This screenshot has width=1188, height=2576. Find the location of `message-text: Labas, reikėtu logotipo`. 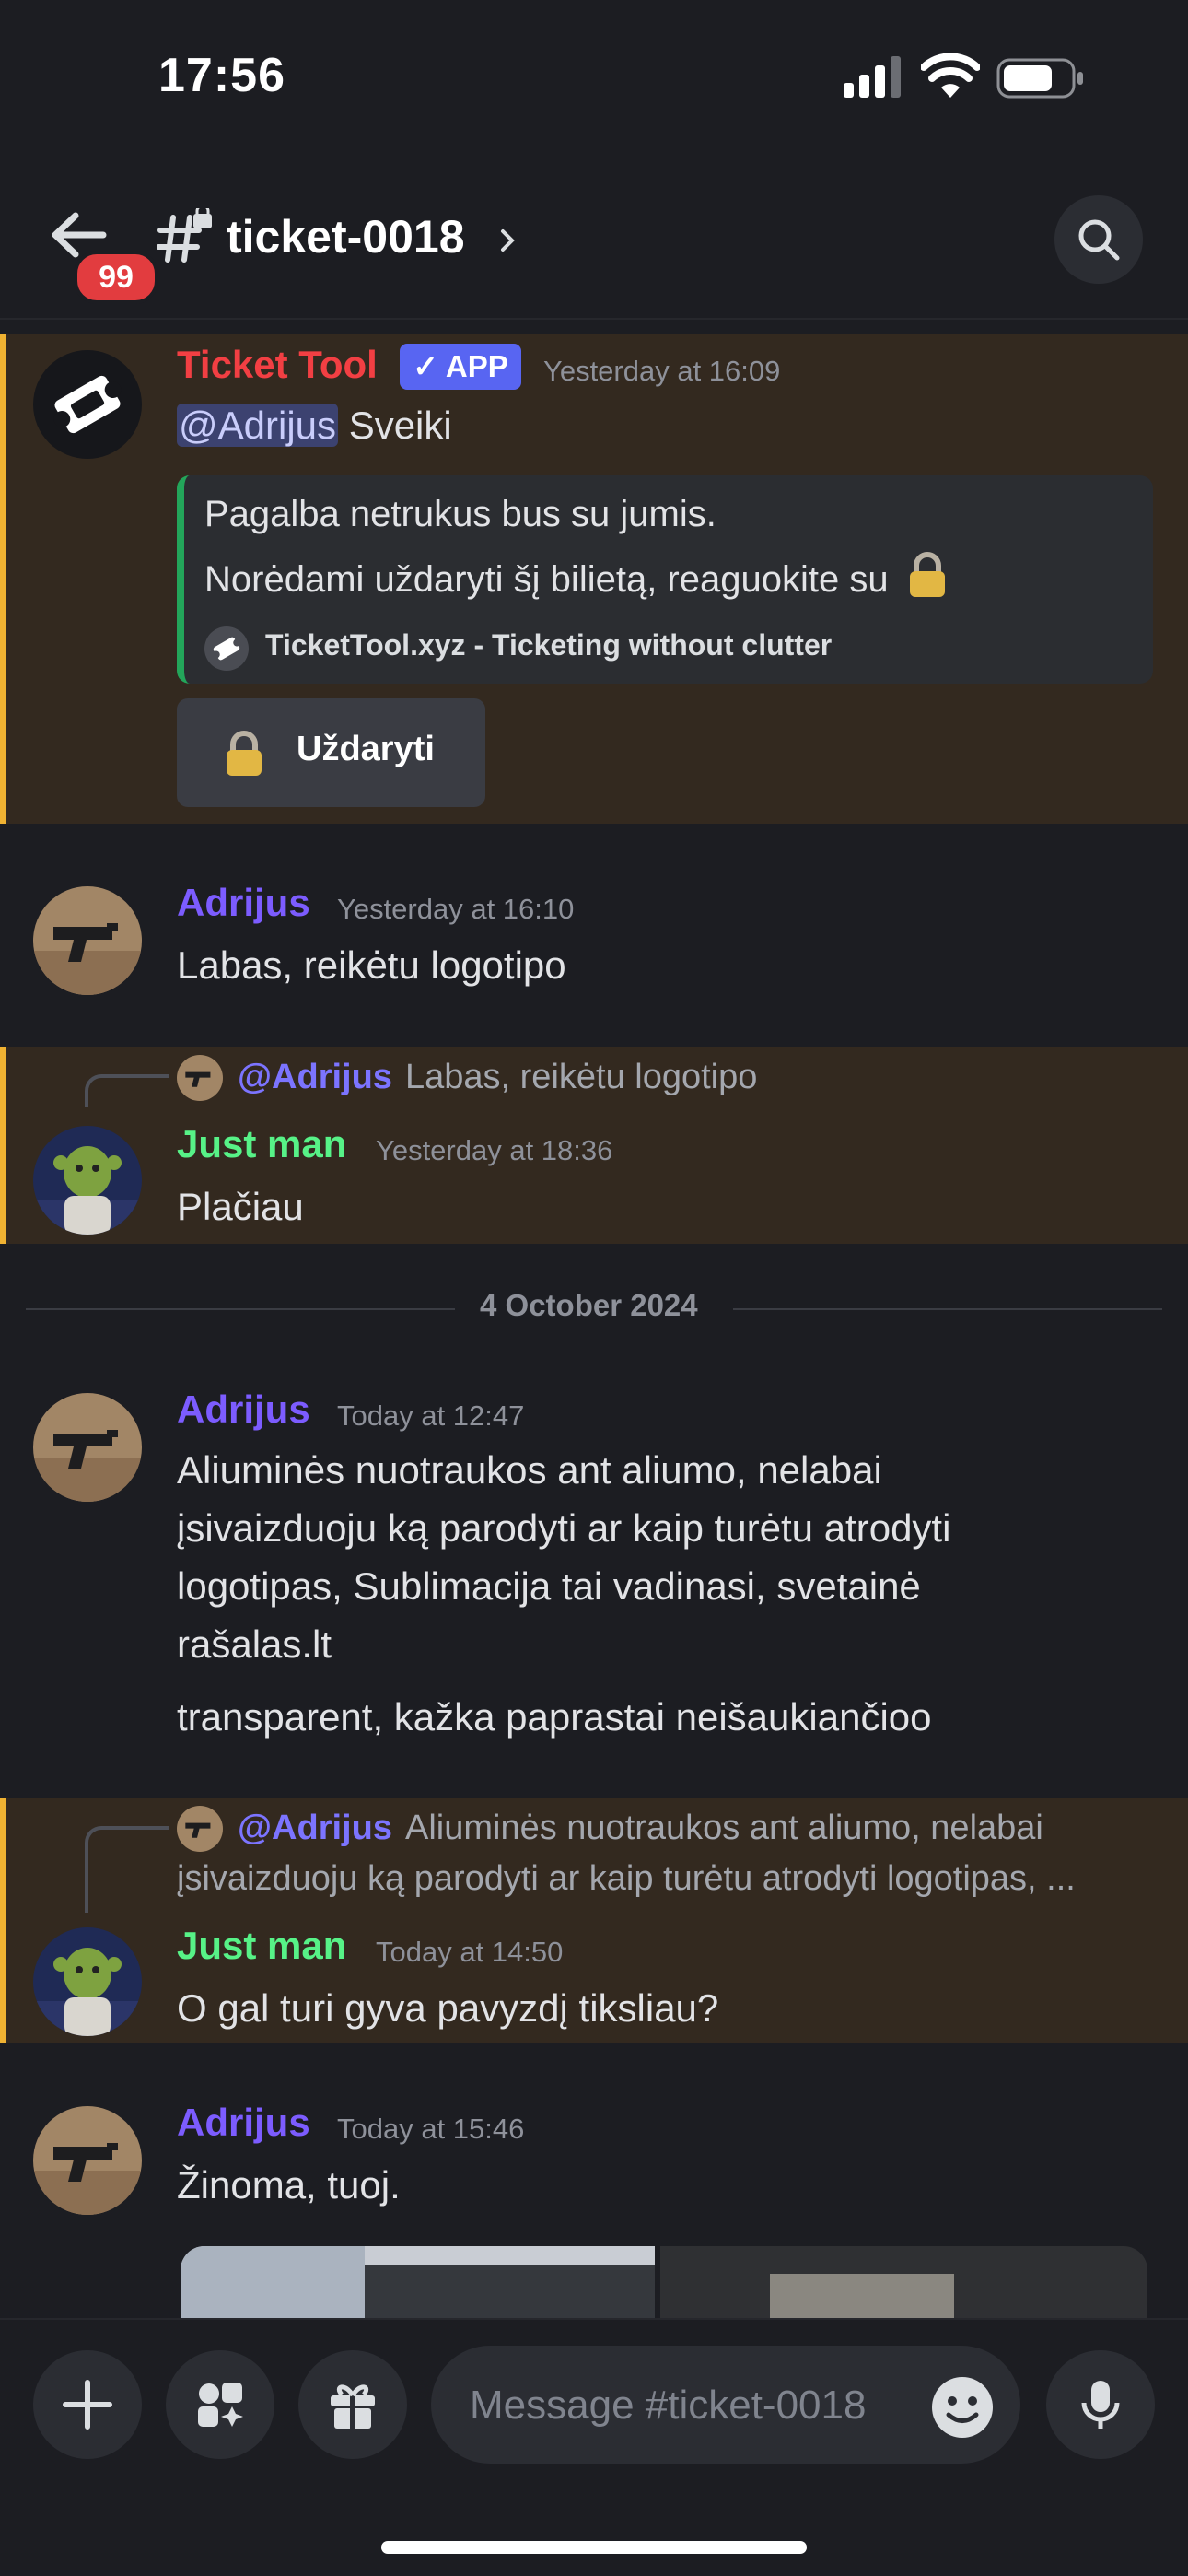

message-text: Labas, reikėtu logotipo is located at coordinates (371, 965).